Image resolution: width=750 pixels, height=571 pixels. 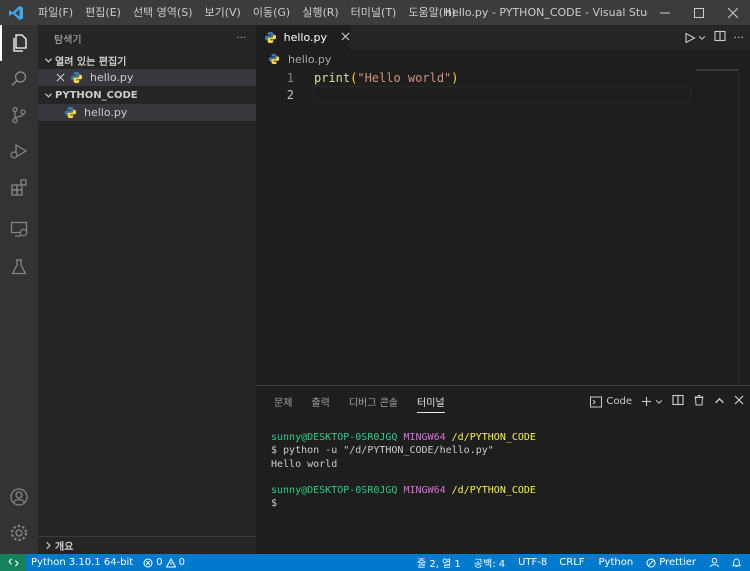 I want to click on tab-label: hello.py, so click(x=305, y=37).